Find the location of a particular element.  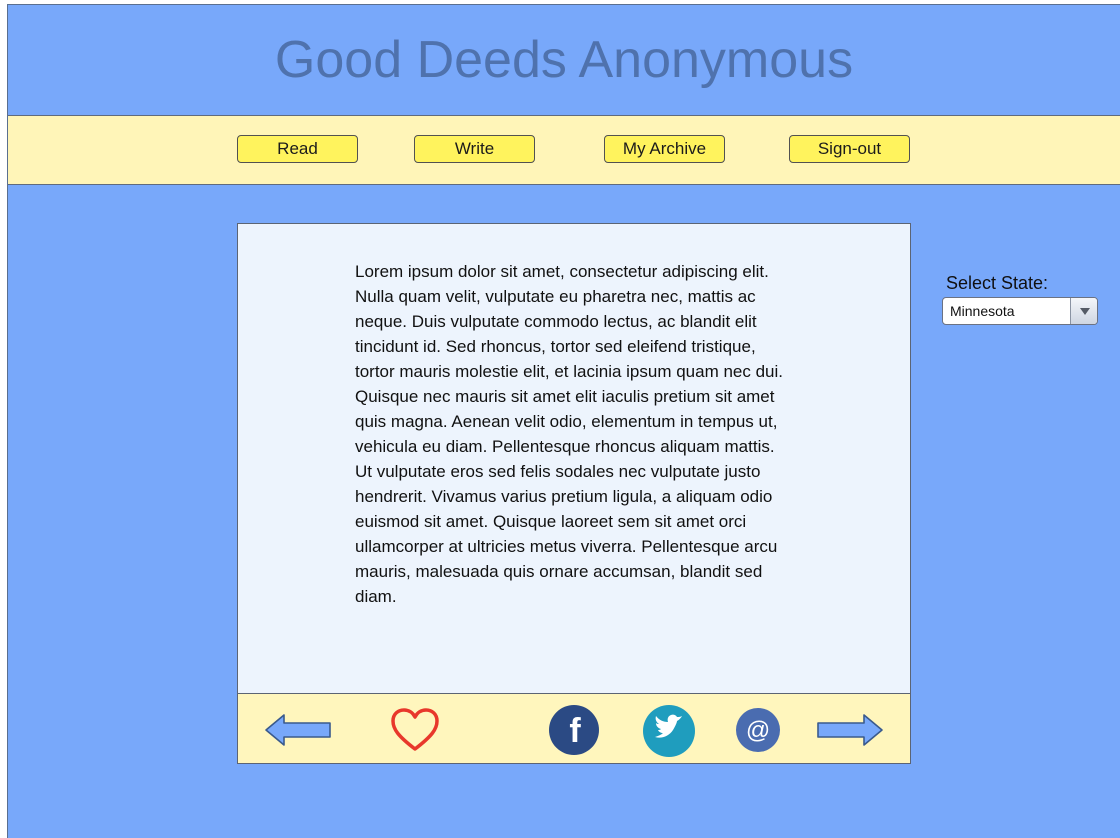

share-twitter-button is located at coordinates (669, 733).